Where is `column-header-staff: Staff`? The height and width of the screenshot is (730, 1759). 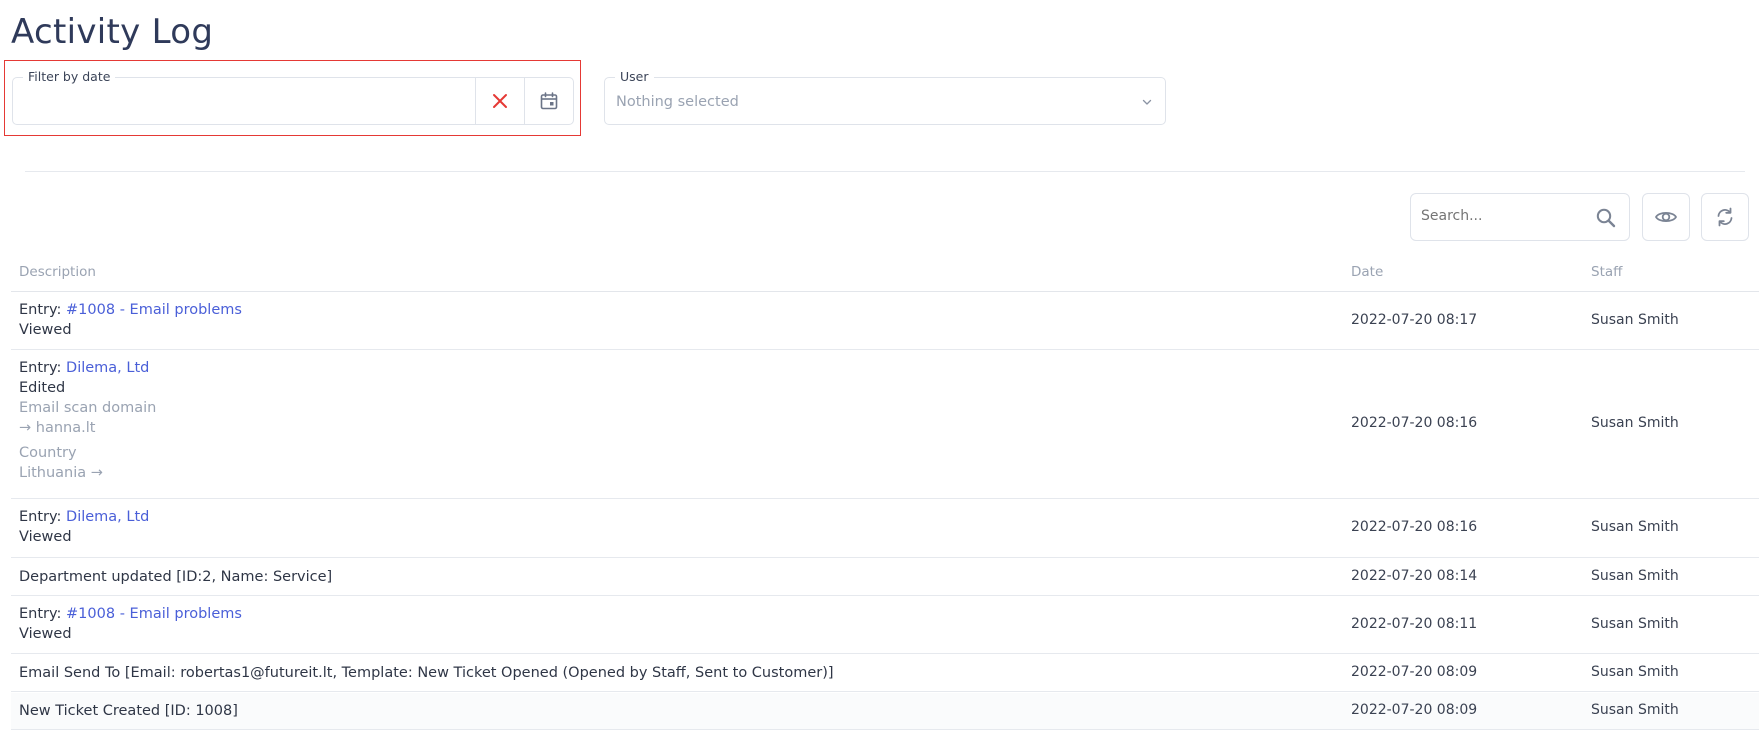 column-header-staff: Staff is located at coordinates (1606, 272).